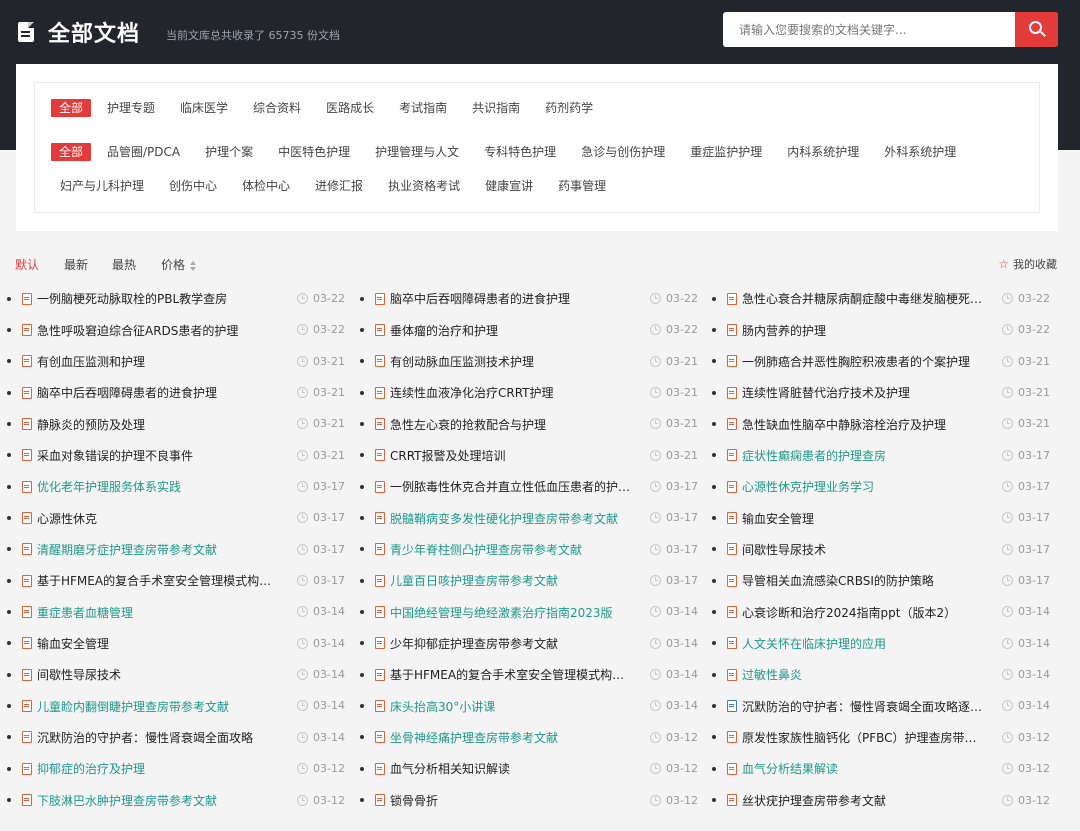  I want to click on doc-title-link: 下肢淋巴水肿护理查房带参考文献, so click(159, 800).